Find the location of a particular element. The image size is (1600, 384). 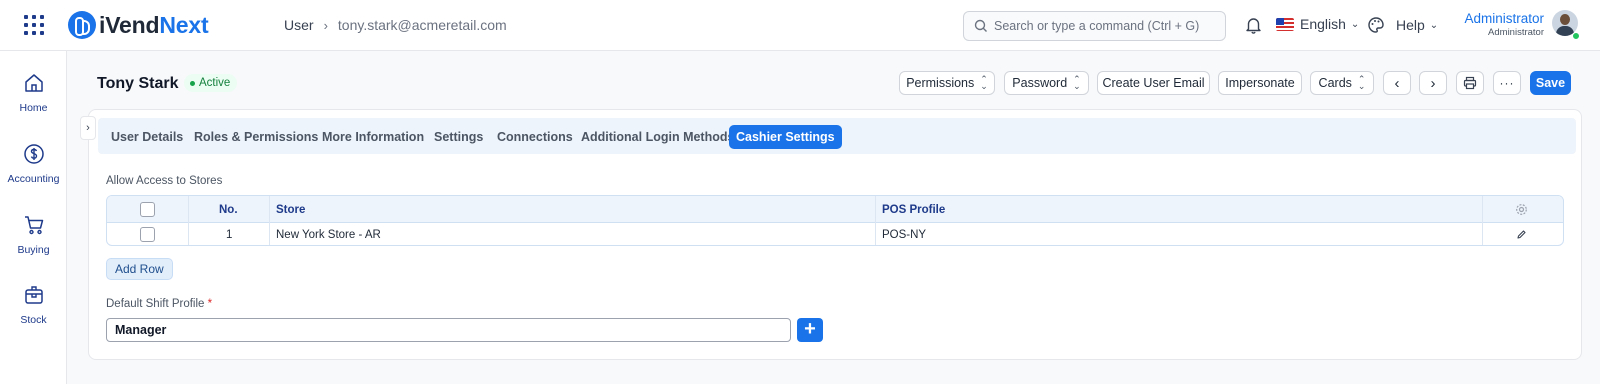

plus-icon: + is located at coordinates (810, 329).